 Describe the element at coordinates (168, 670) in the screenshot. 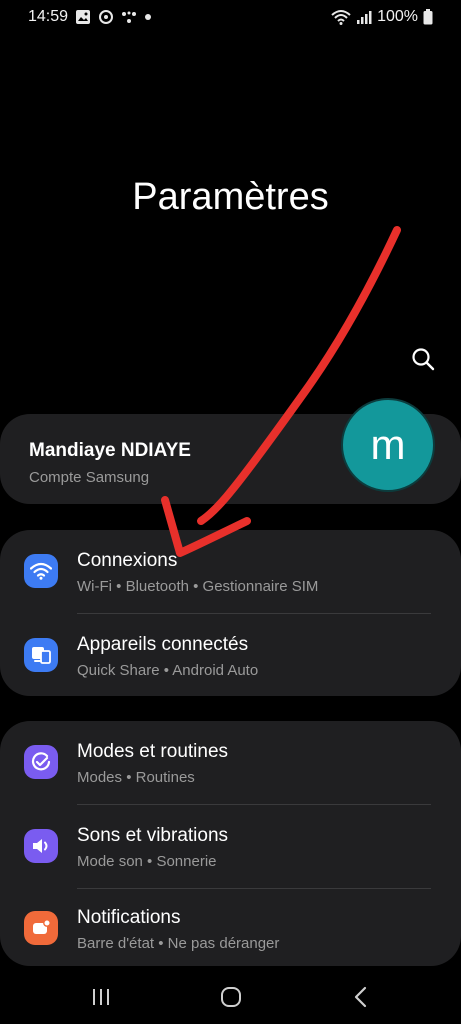

I see `settings-item-subtitle: Quick Share • Android Auto` at that location.